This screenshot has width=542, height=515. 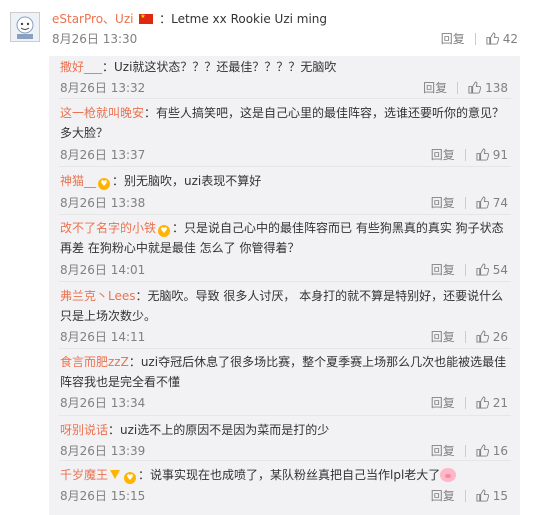 I want to click on reply-date: 8月26日 13:38, so click(x=103, y=203).